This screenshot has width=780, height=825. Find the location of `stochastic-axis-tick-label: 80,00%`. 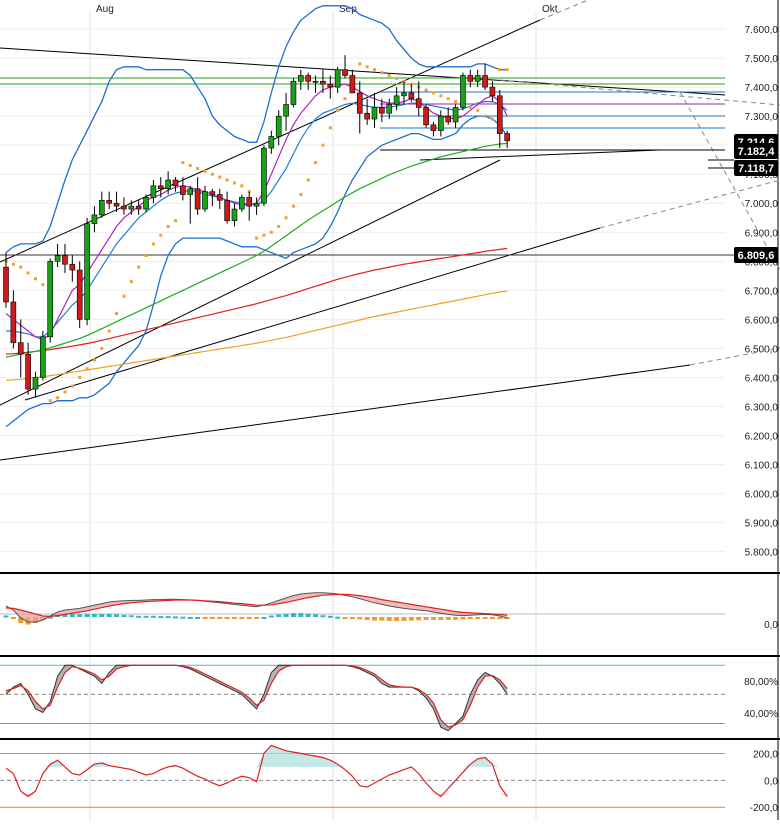

stochastic-axis-tick-label: 80,00% is located at coordinates (761, 682).